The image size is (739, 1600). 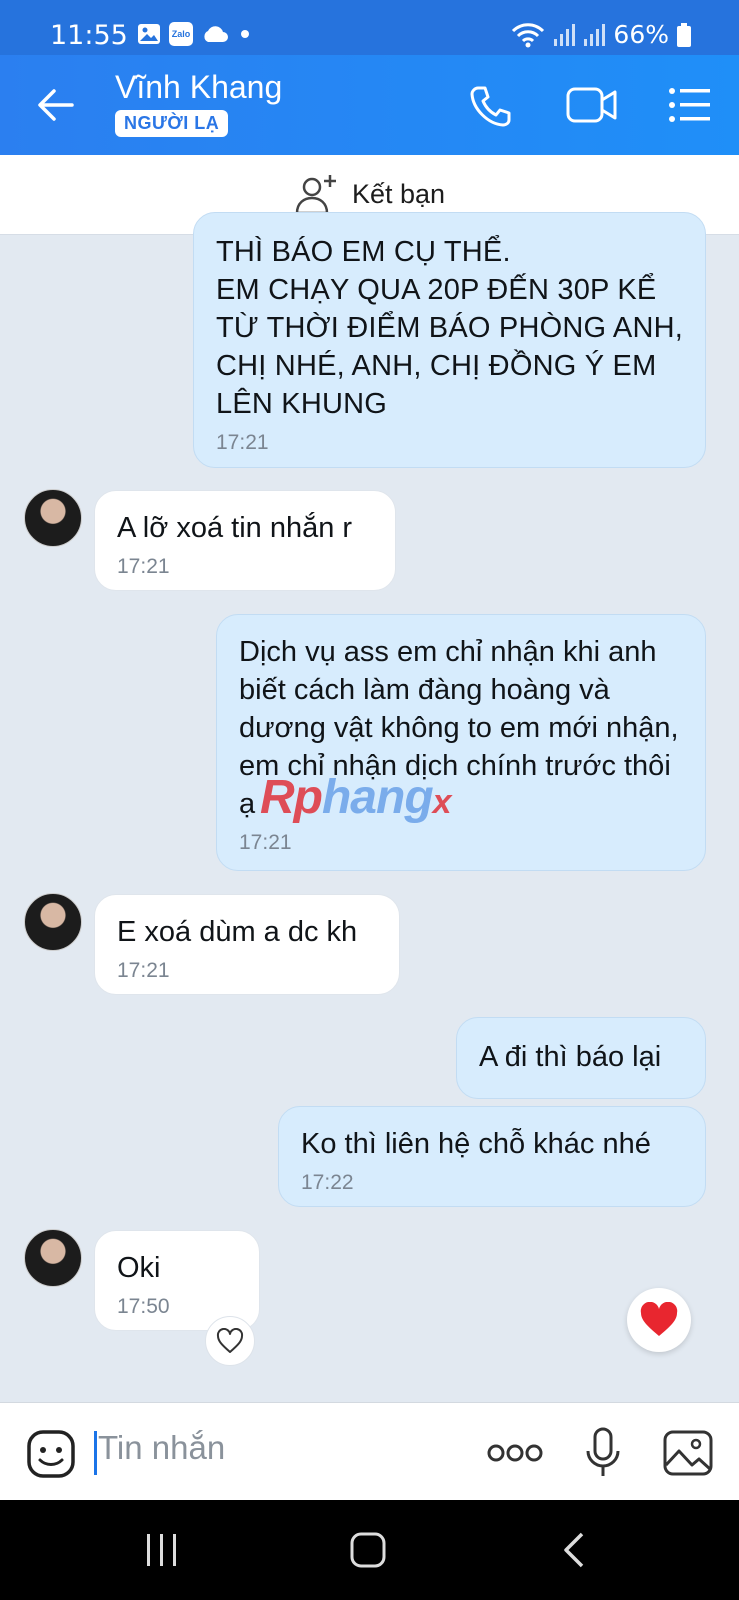 I want to click on add-friend-icon, so click(x=315, y=194).